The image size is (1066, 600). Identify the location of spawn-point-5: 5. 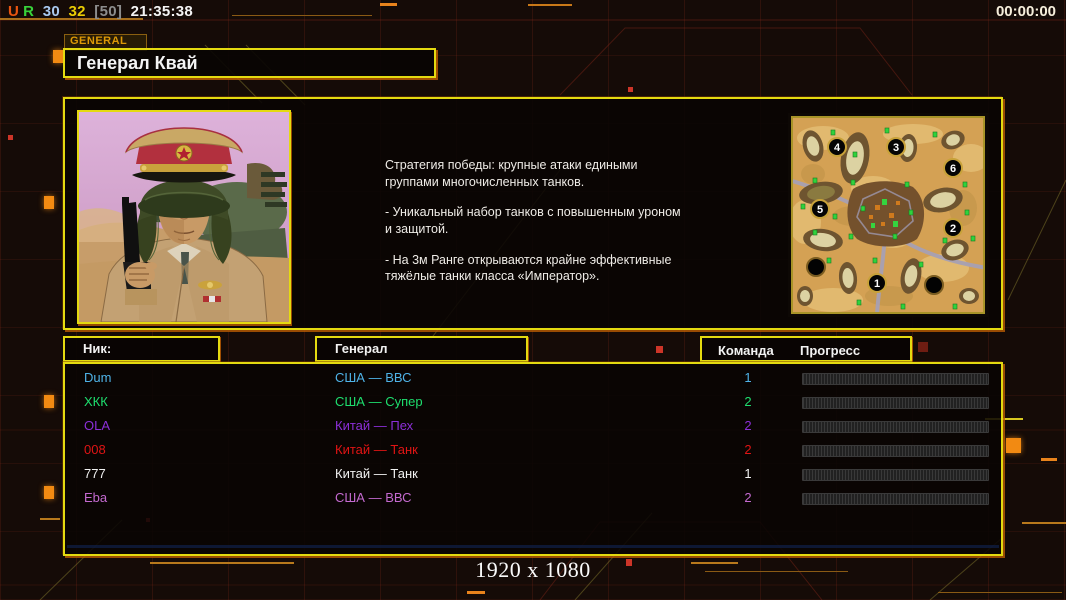
(820, 210).